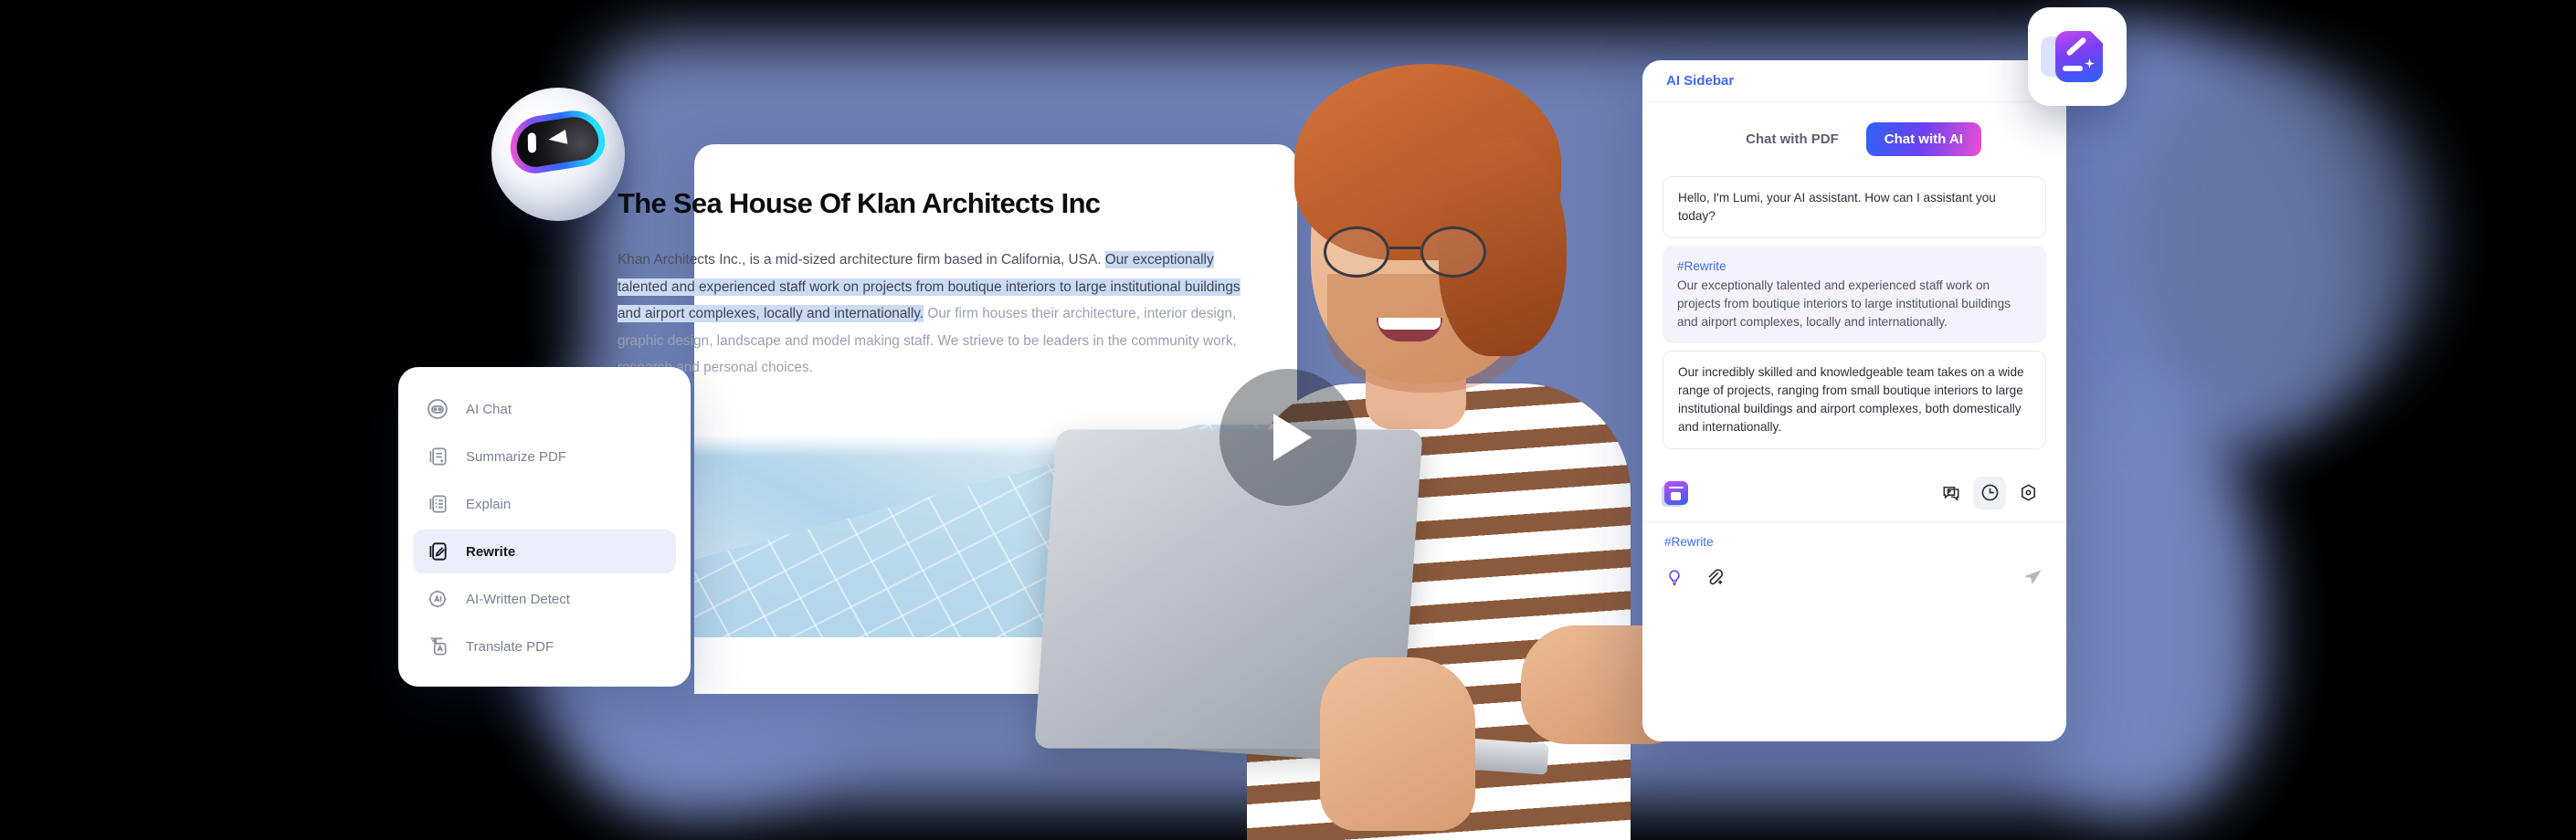  What do you see at coordinates (544, 409) in the screenshot?
I see `menu-item-ai-chat: AI Chat` at bounding box center [544, 409].